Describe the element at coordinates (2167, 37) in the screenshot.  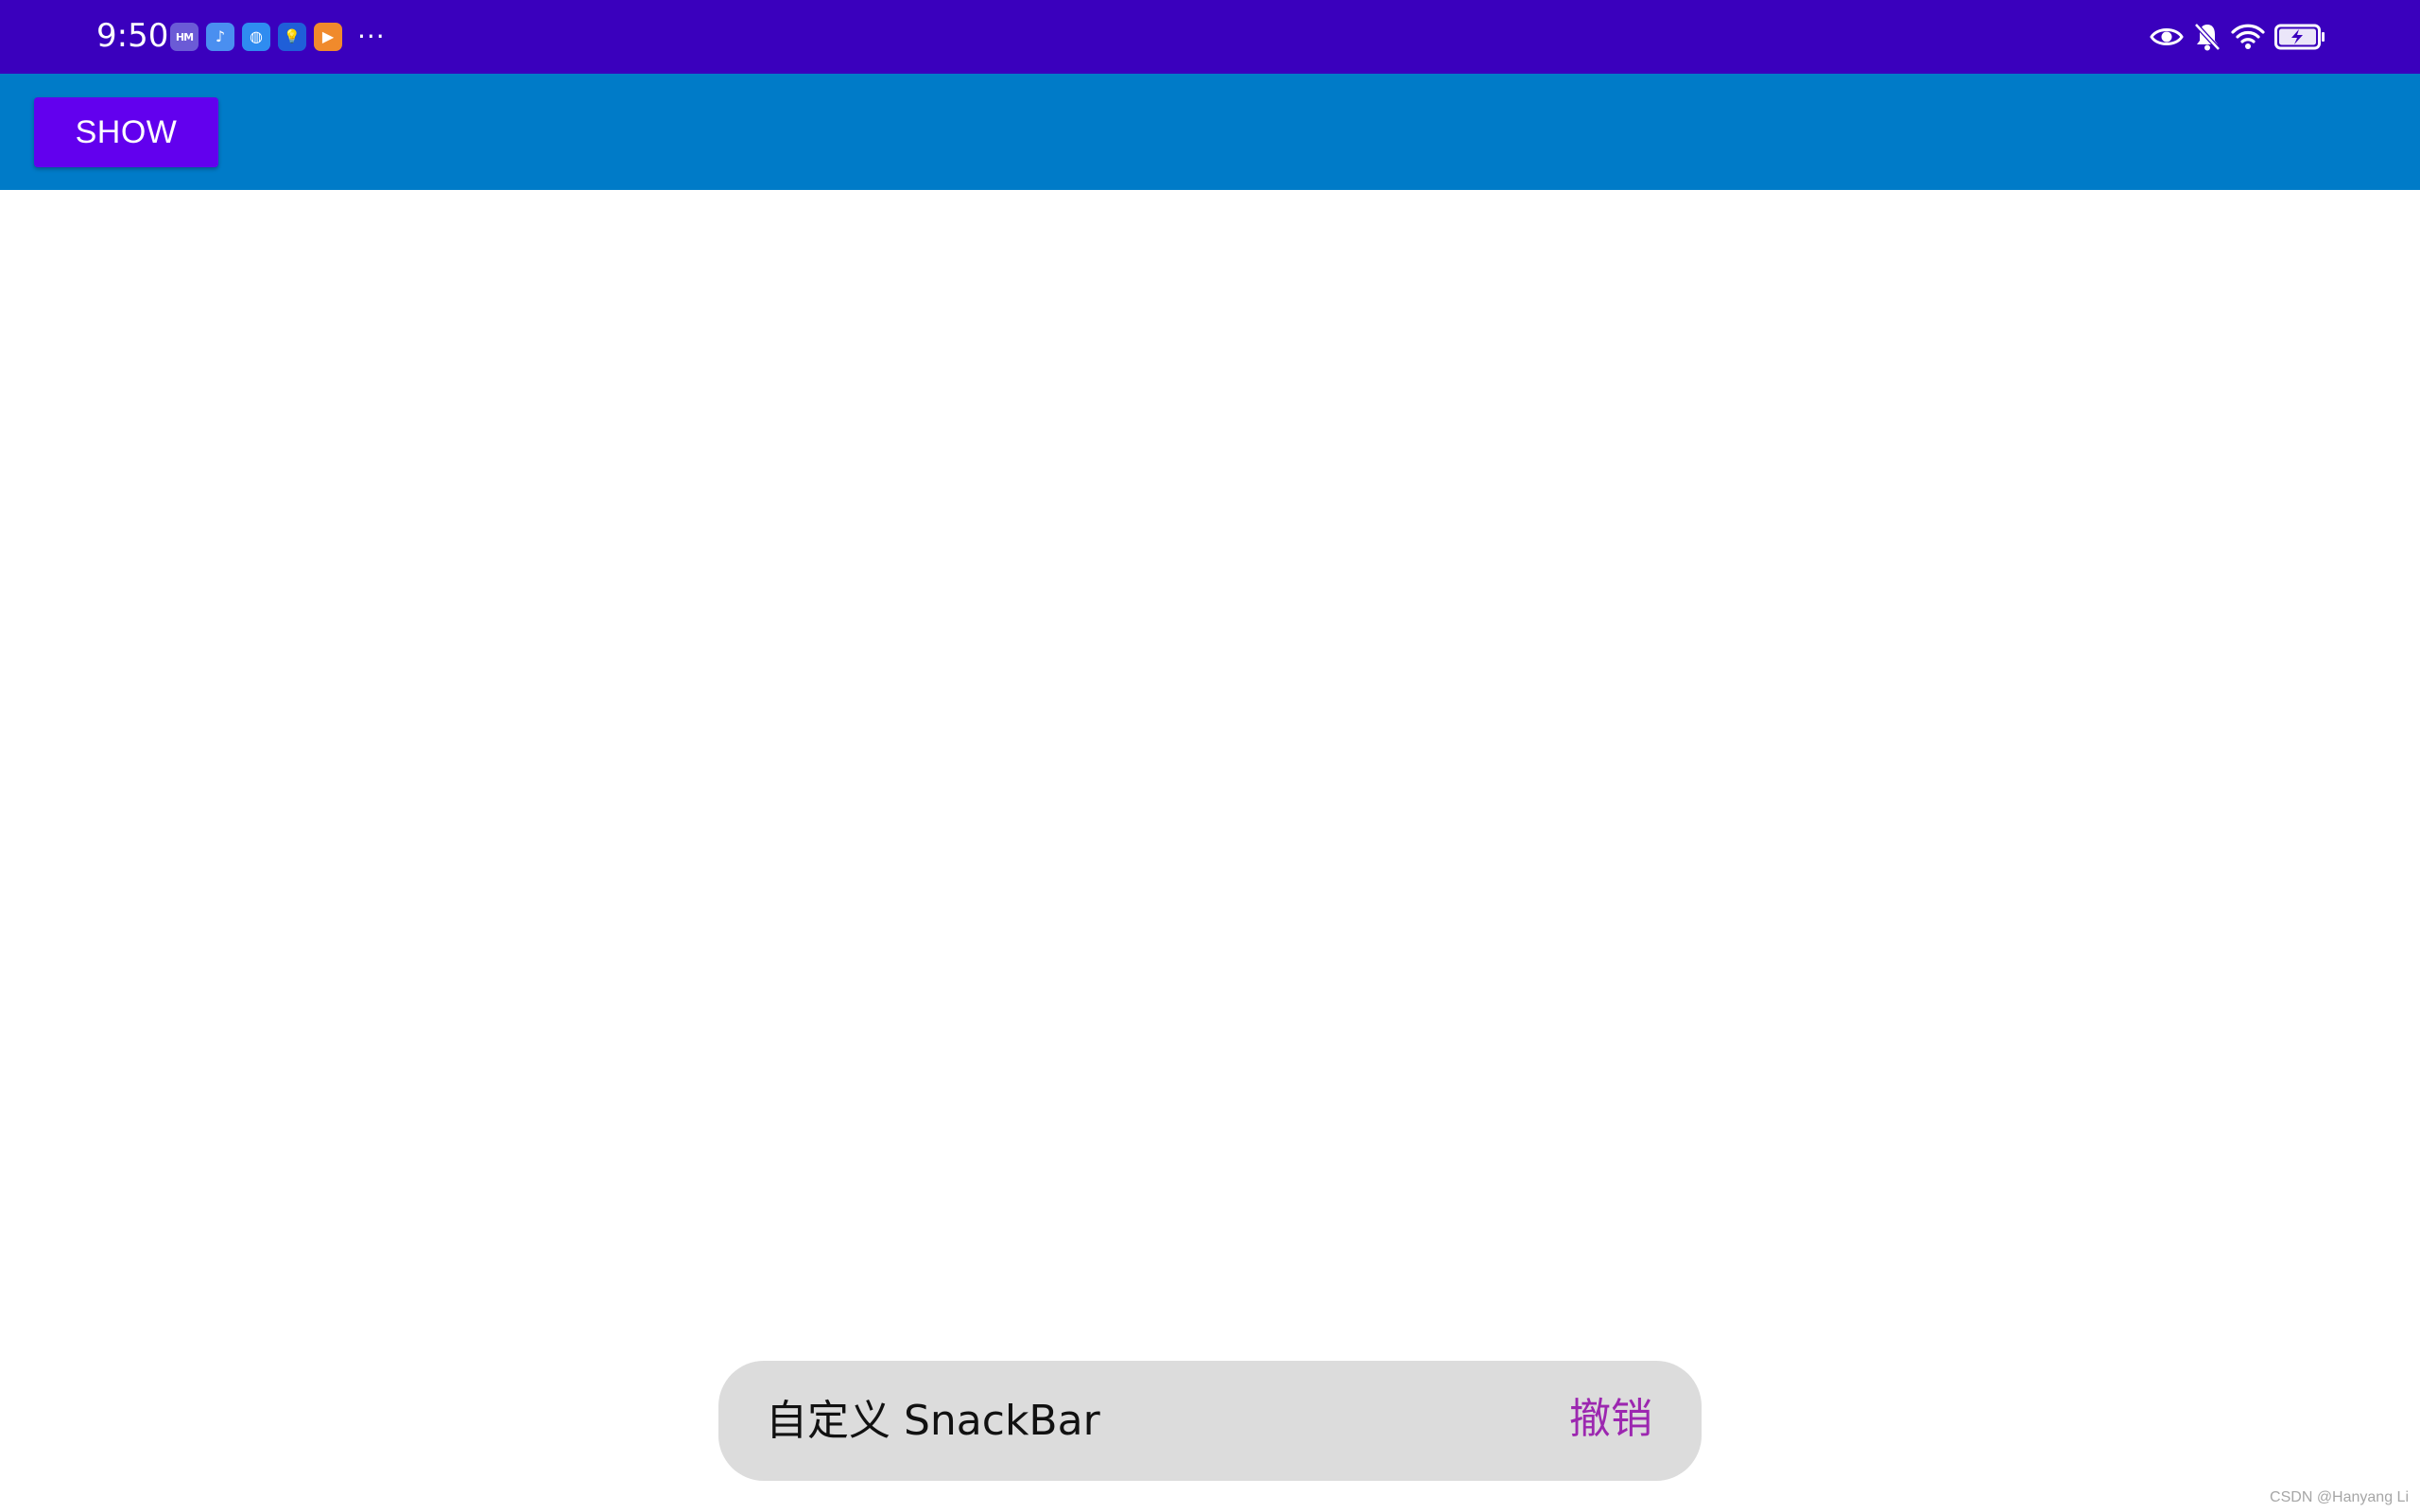
I see `eye-comfort-icon` at that location.